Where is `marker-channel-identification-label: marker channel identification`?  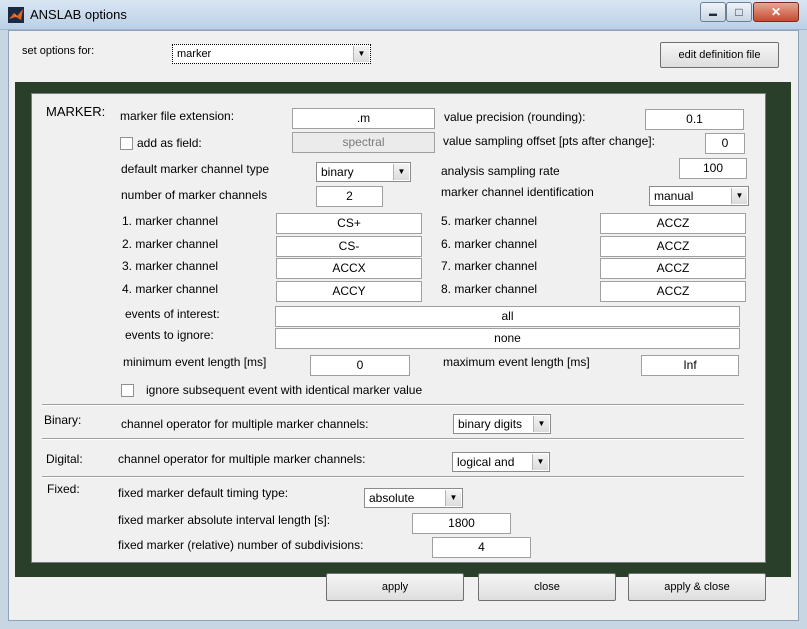 marker-channel-identification-label: marker channel identification is located at coordinates (517, 192).